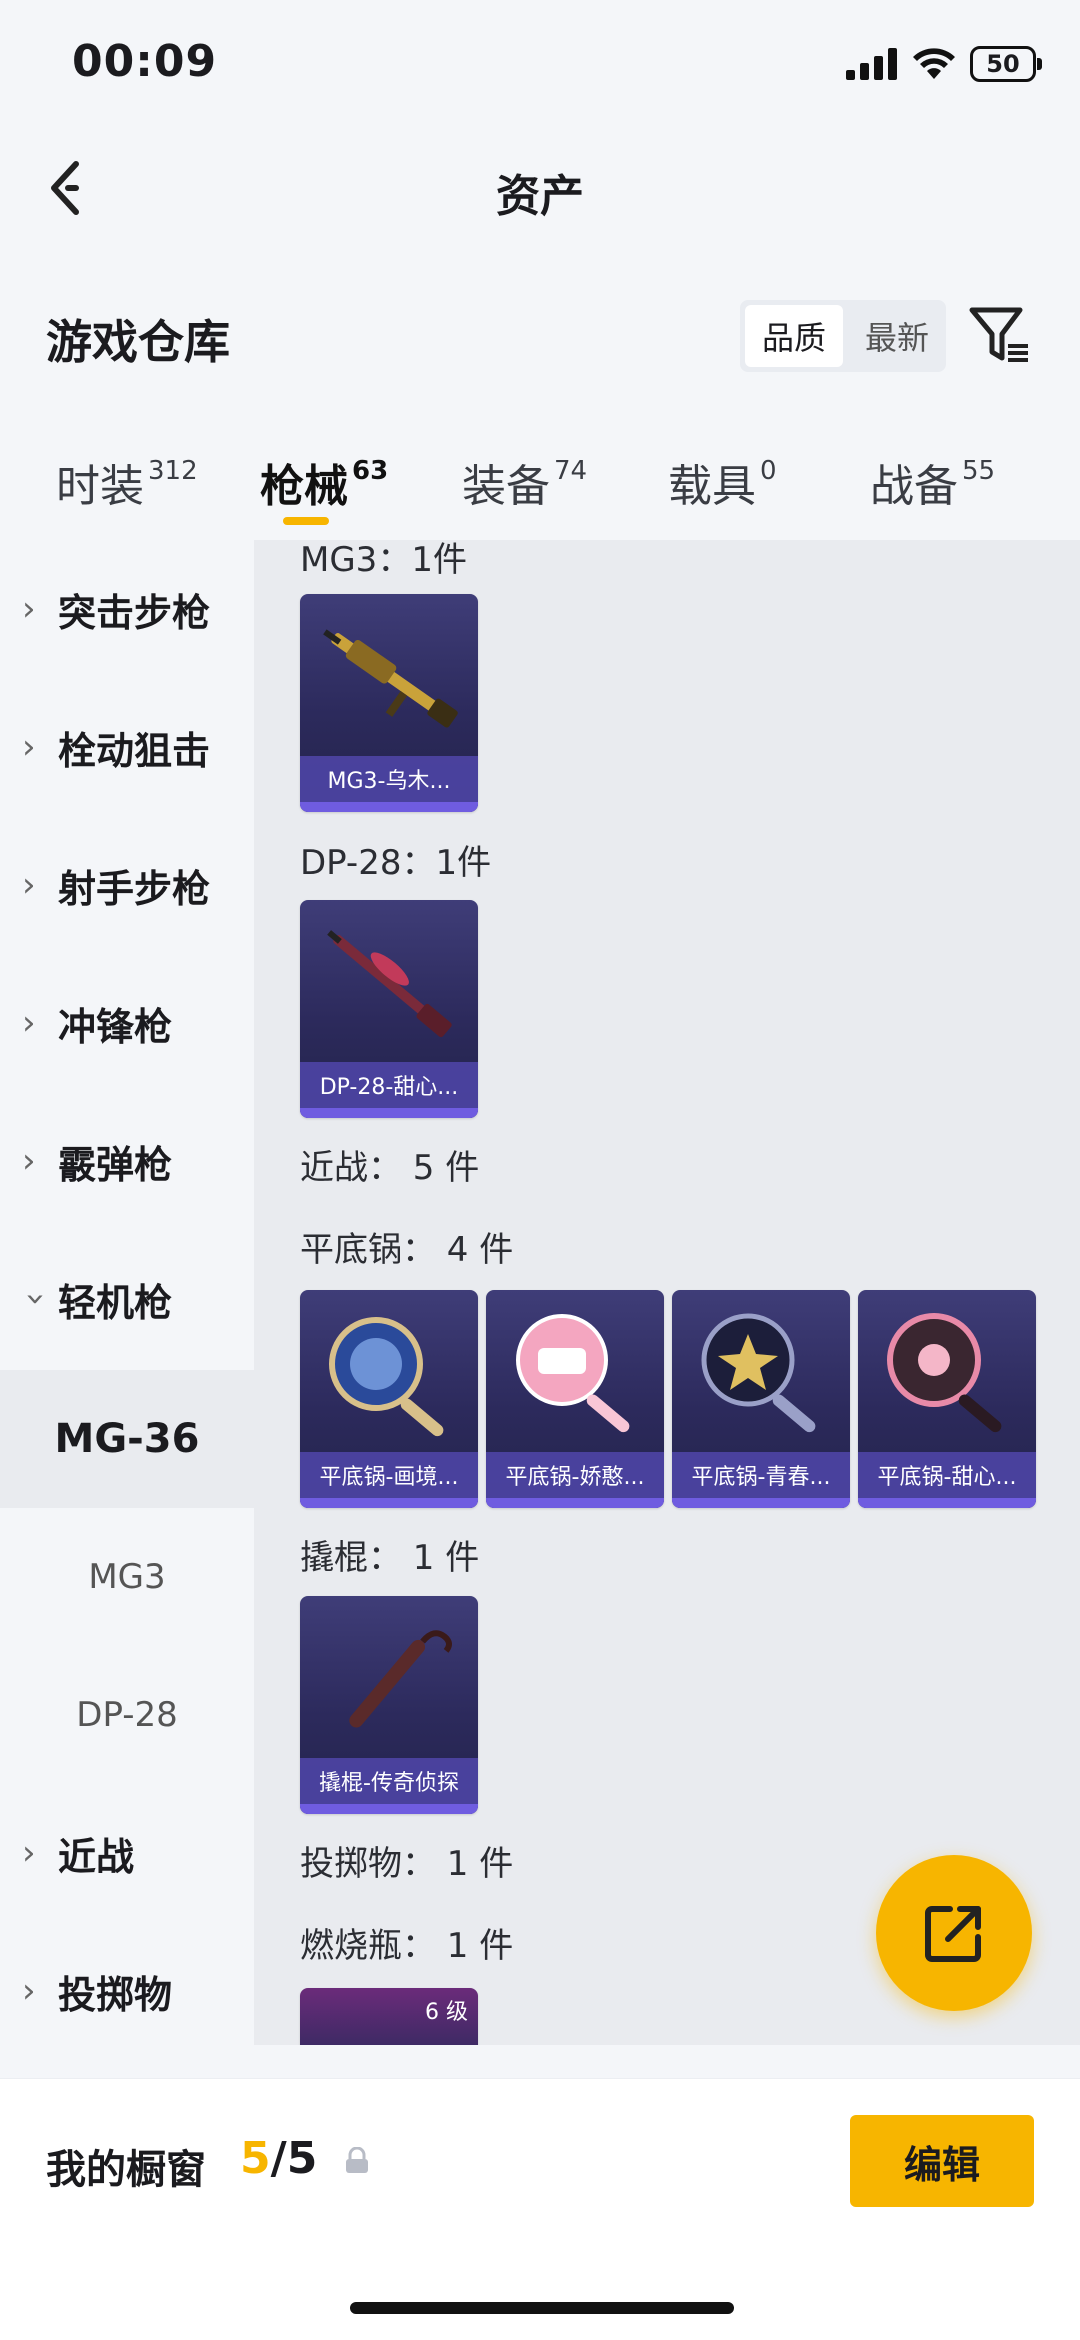 The image size is (1080, 2340). What do you see at coordinates (126, 2170) in the screenshot?
I see `showcase-label: 我的橱窗` at bounding box center [126, 2170].